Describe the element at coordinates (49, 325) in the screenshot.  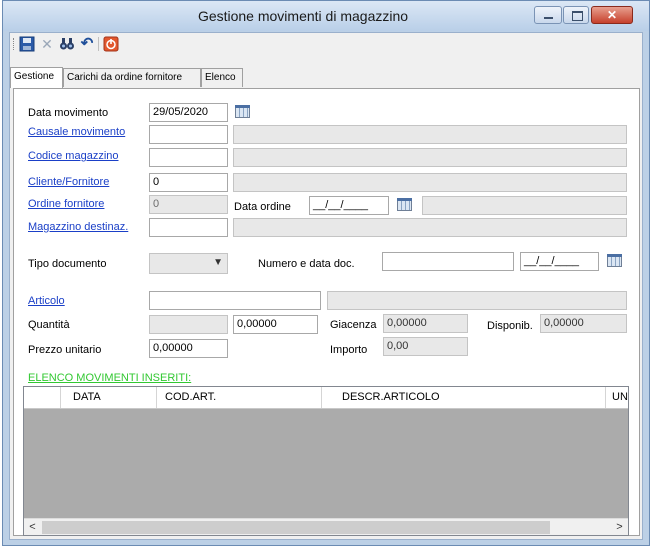
I see `quantita-label: Quantità` at that location.